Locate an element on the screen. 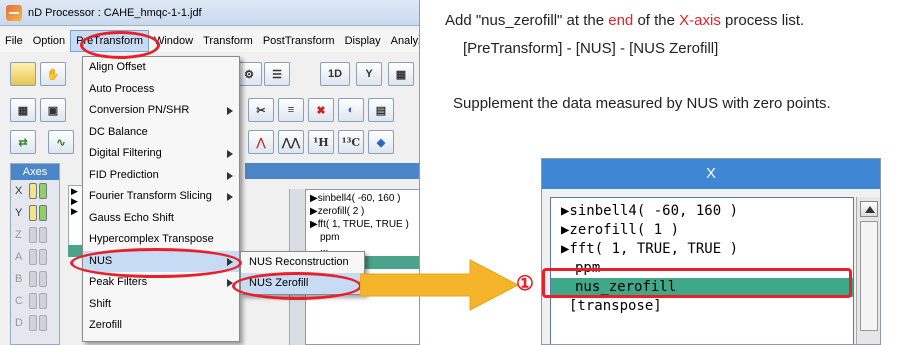  menu-item-hypercomplex-transpose: Hypercomplex Transpose is located at coordinates (161, 240).